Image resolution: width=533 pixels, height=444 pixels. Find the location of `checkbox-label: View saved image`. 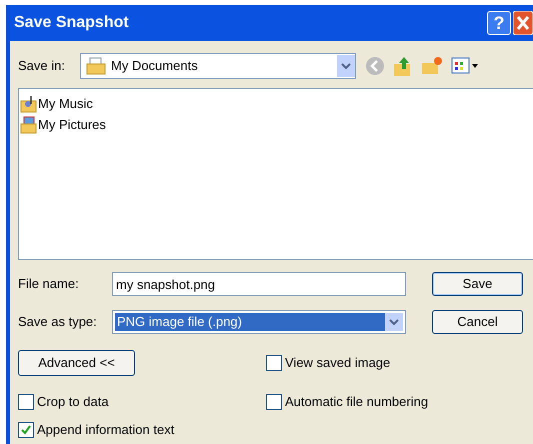

checkbox-label: View saved image is located at coordinates (337, 363).